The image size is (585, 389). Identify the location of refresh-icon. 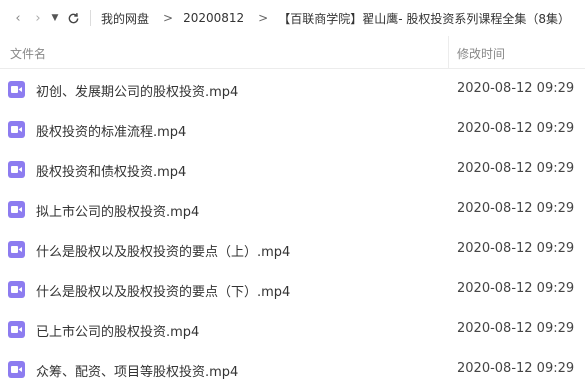
(73, 18).